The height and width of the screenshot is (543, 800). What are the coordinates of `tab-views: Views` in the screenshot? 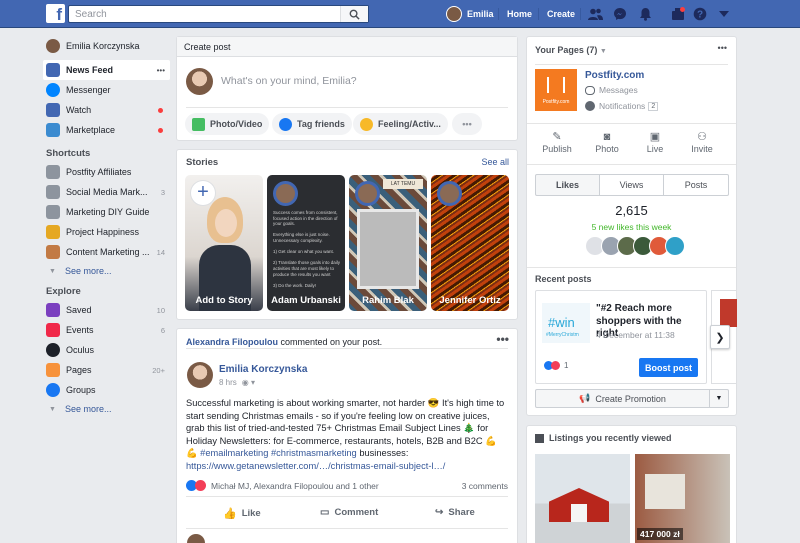 It's located at (631, 185).